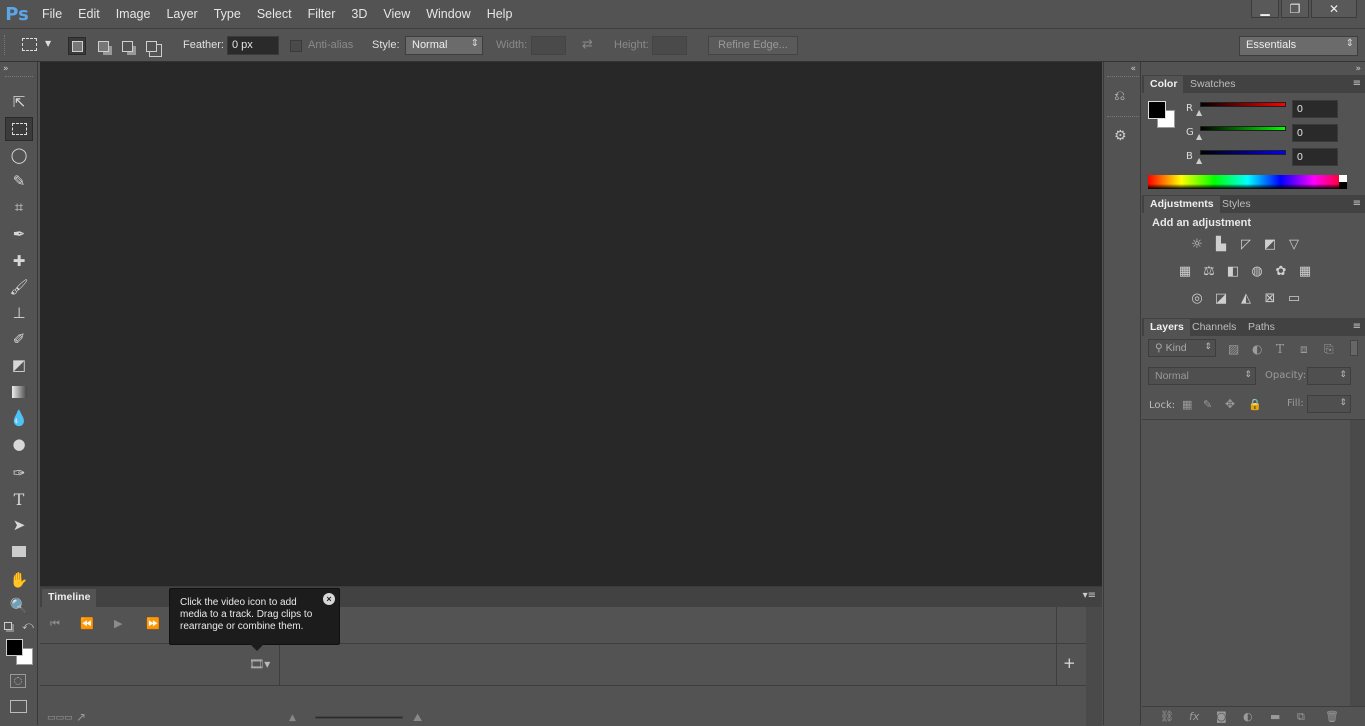 The height and width of the screenshot is (726, 1365). I want to click on menu-file: File, so click(52, 14).